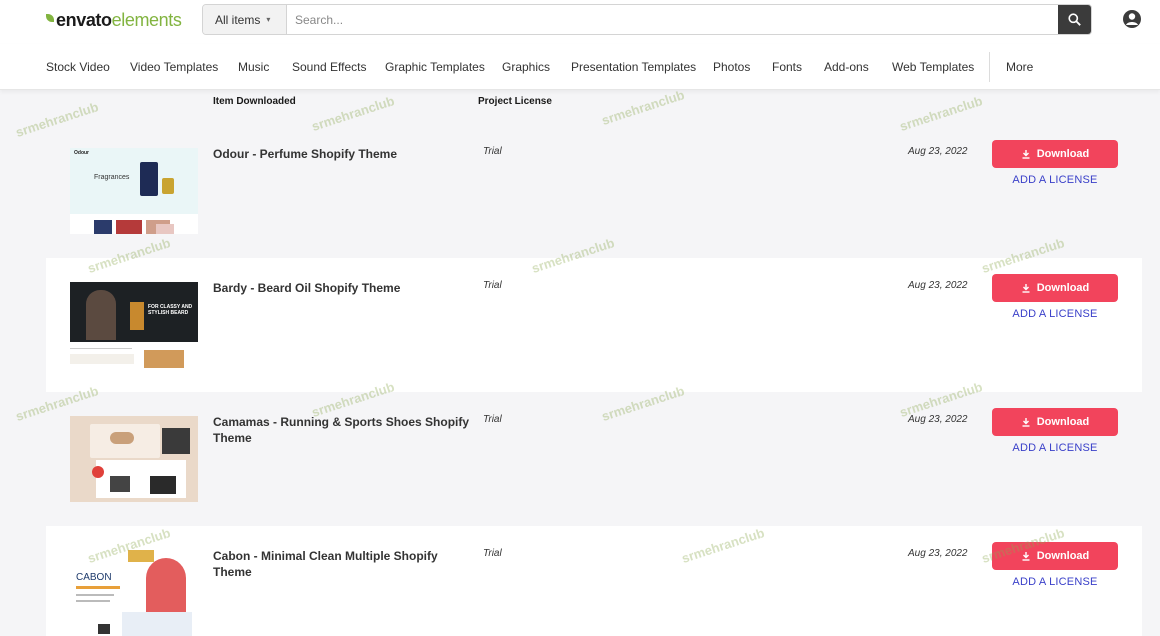  What do you see at coordinates (731, 67) in the screenshot?
I see `nav-photos: Photos` at bounding box center [731, 67].